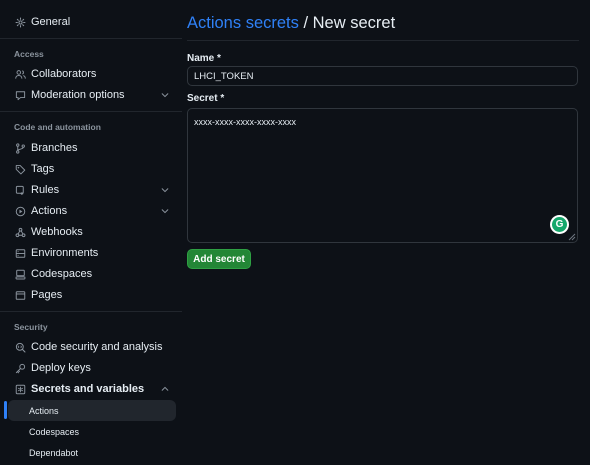 The width and height of the screenshot is (590, 465). I want to click on page-title-text: New secret, so click(354, 23).